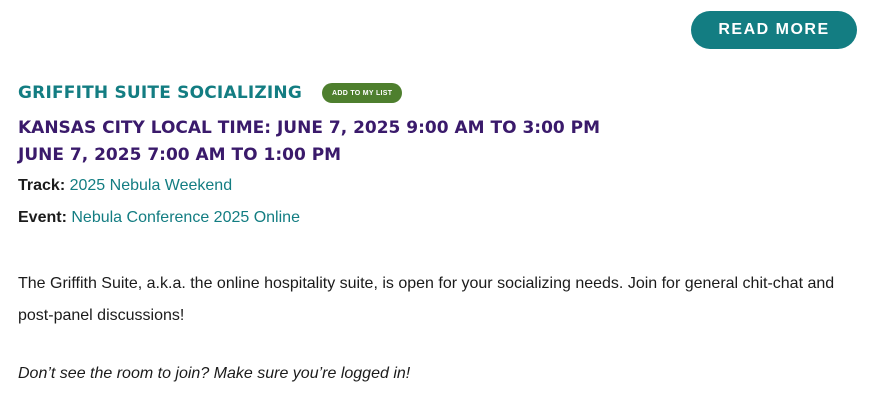 Image resolution: width=872 pixels, height=395 pixels. I want to click on track-label: Track:, so click(42, 185).